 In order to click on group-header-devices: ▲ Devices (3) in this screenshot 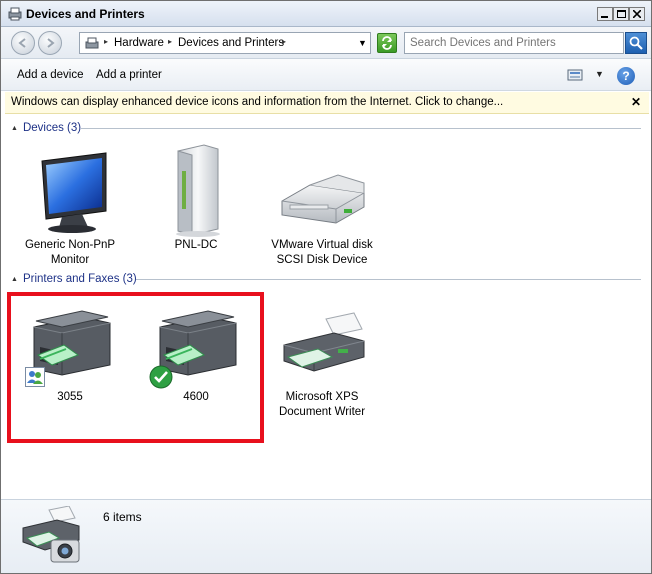, I will do `click(46, 128)`.